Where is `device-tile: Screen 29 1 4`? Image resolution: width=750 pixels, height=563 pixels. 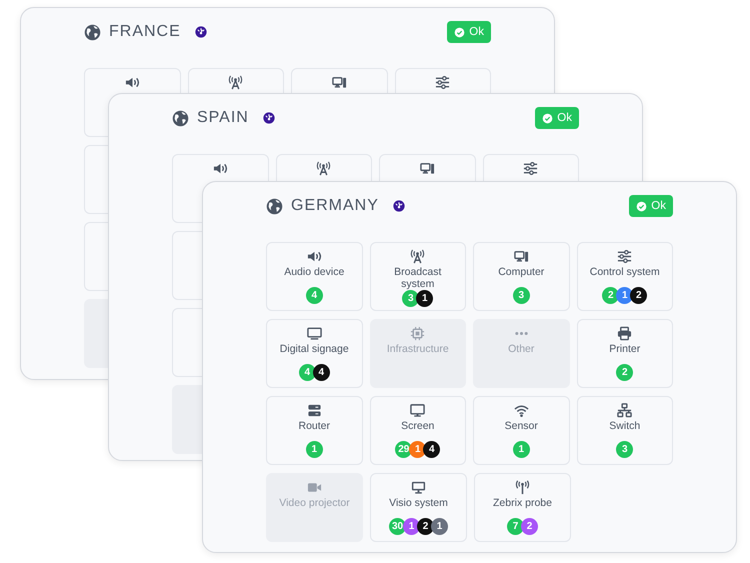 device-tile: Screen 29 1 4 is located at coordinates (418, 430).